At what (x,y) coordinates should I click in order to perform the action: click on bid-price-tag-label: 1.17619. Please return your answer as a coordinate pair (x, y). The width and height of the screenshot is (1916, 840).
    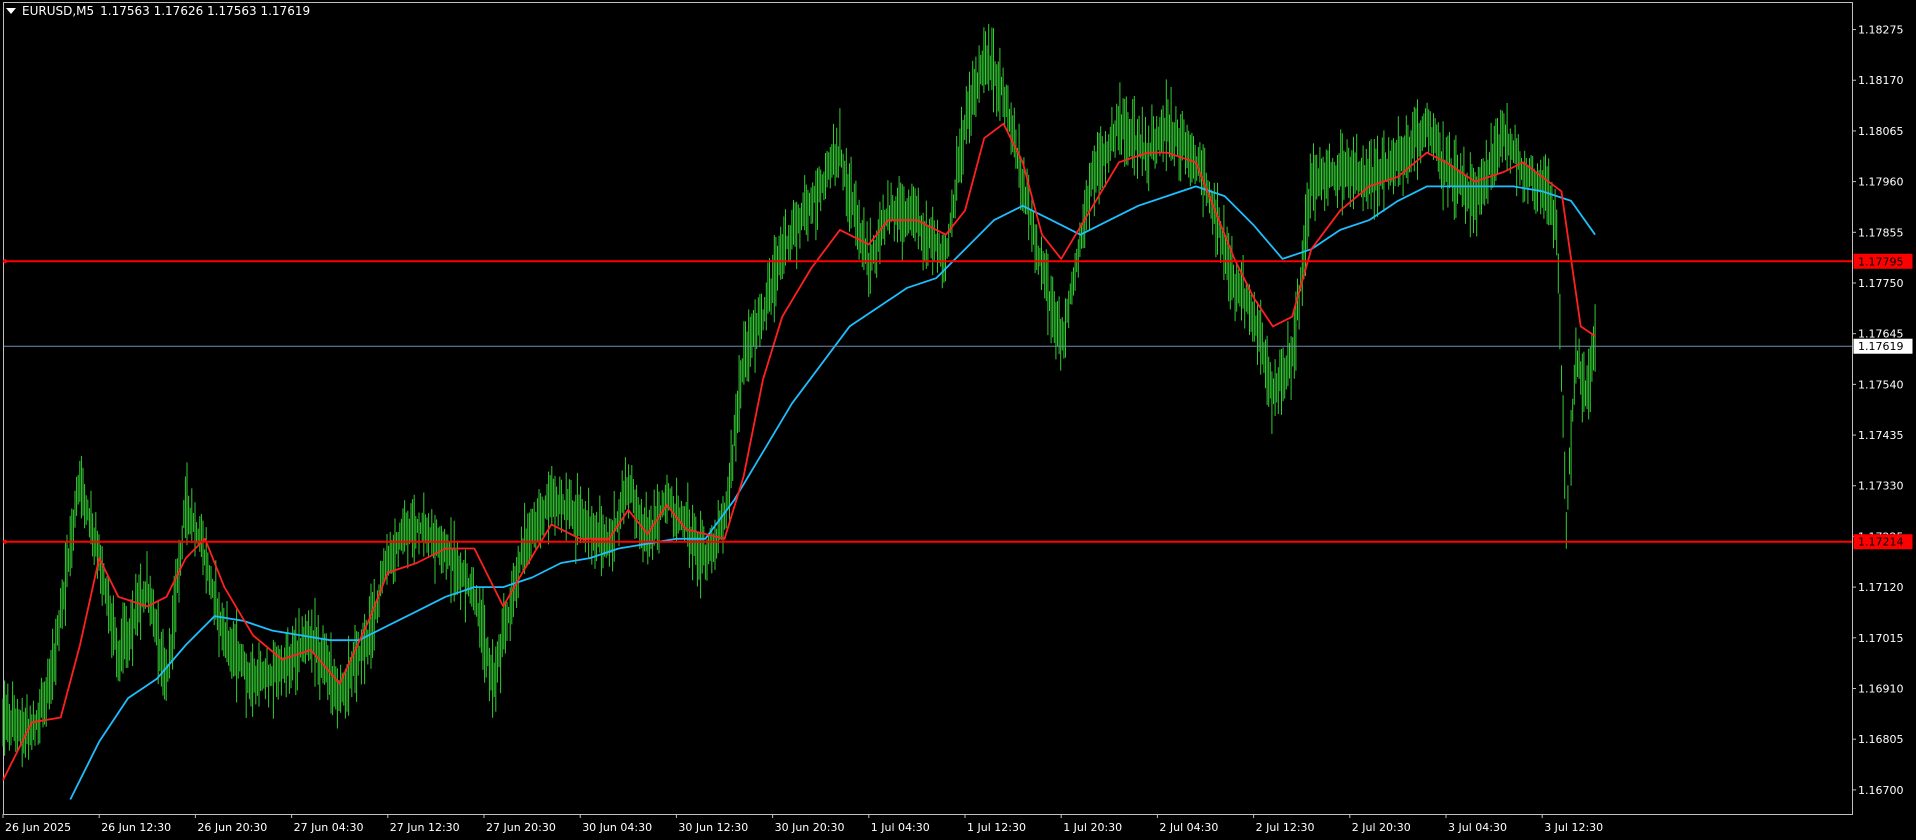
    Looking at the image, I should click on (1881, 346).